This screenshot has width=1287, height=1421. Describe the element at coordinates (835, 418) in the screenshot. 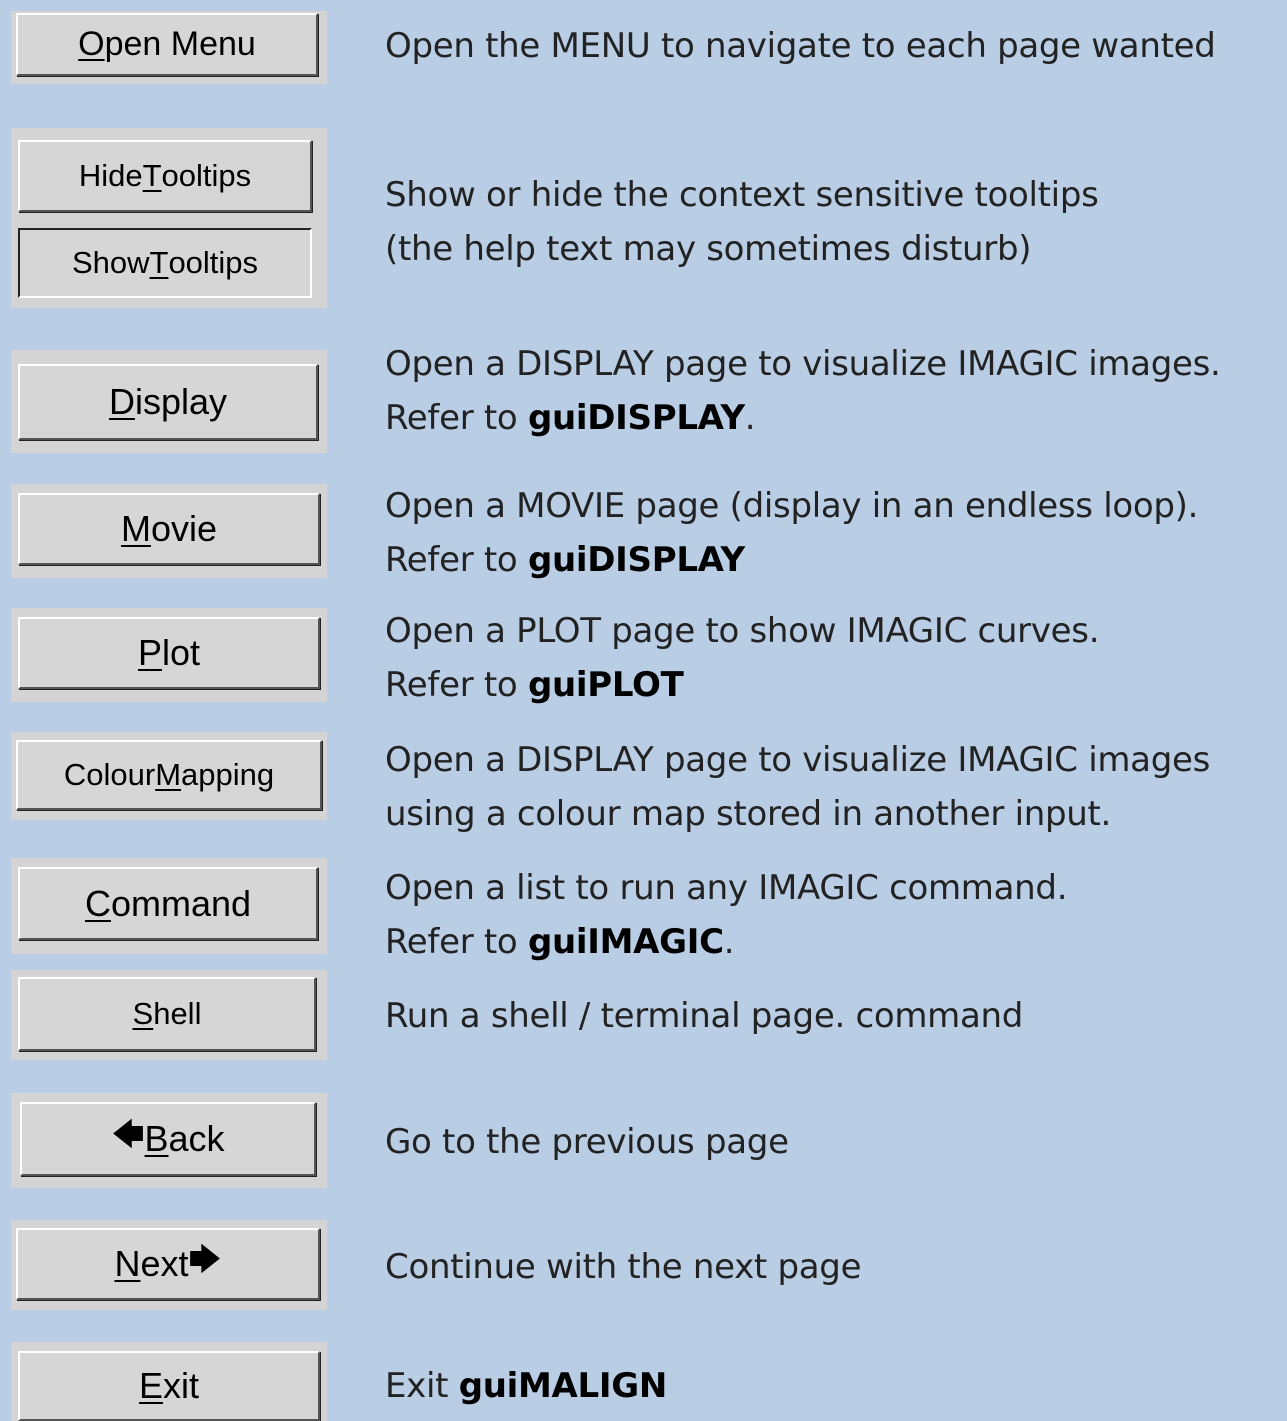

I see `display-desc-line2: Refer to guiDISPLAY.` at that location.